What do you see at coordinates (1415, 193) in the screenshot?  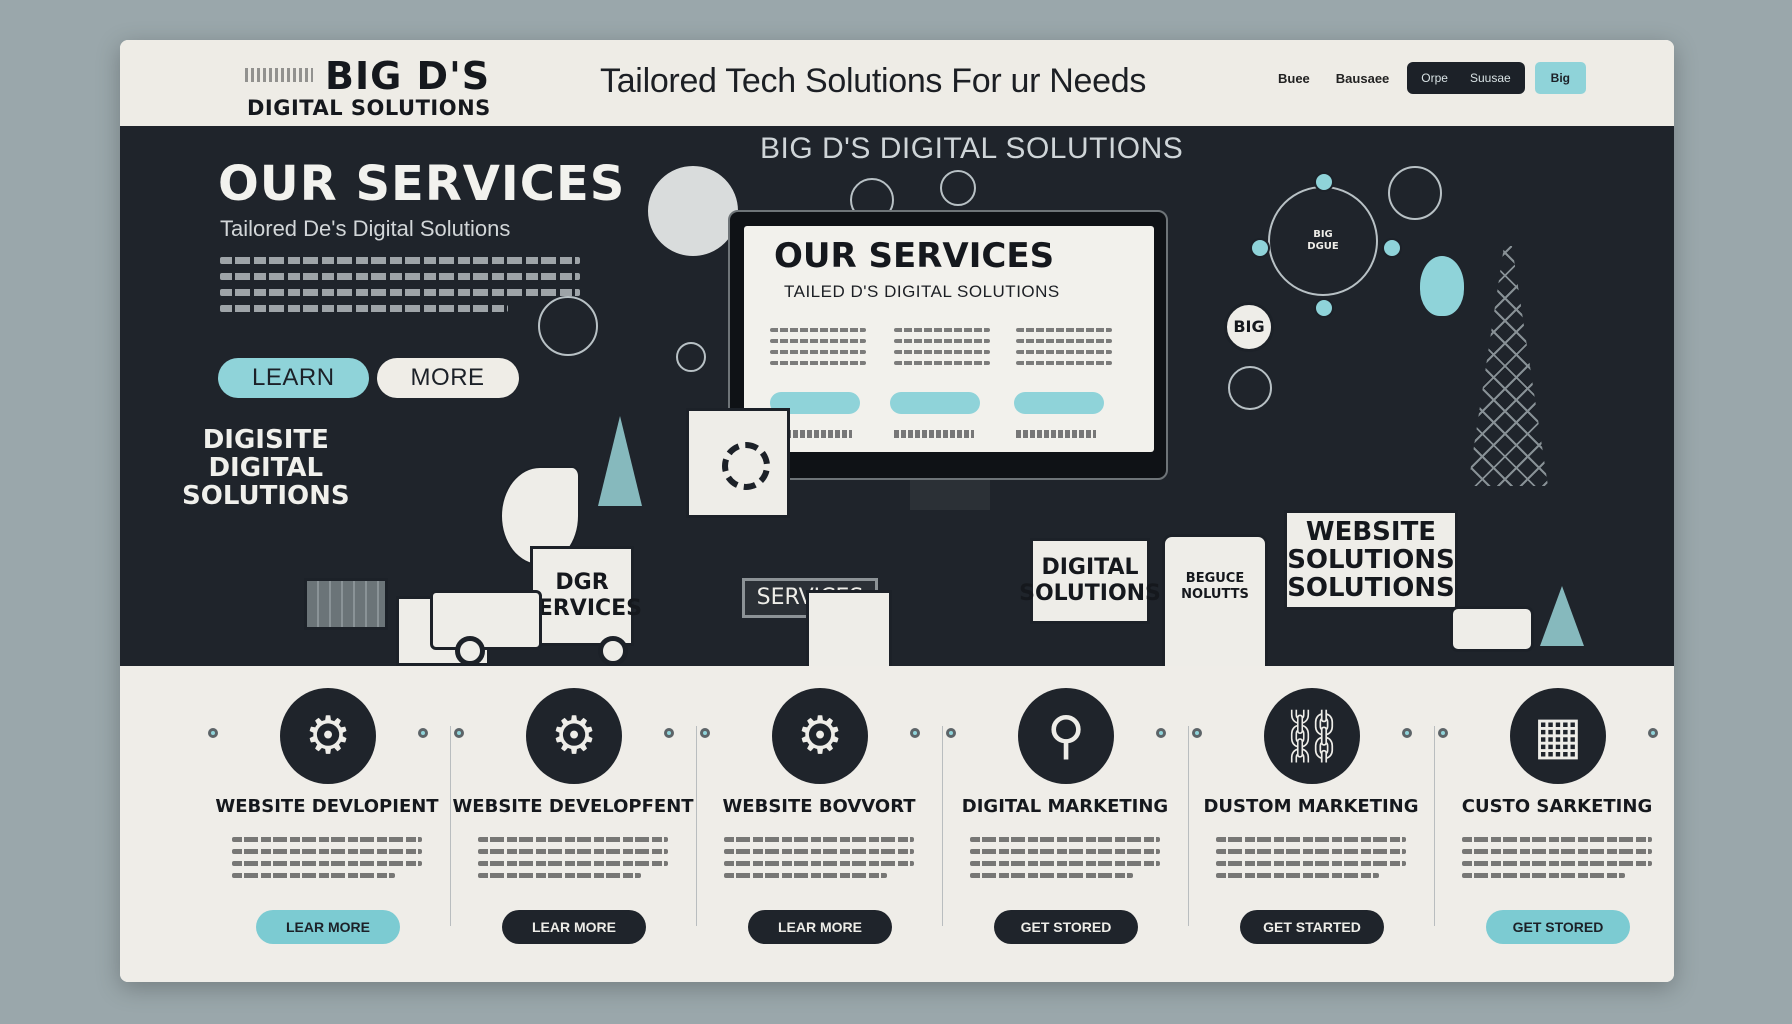 I see `clock-icon` at bounding box center [1415, 193].